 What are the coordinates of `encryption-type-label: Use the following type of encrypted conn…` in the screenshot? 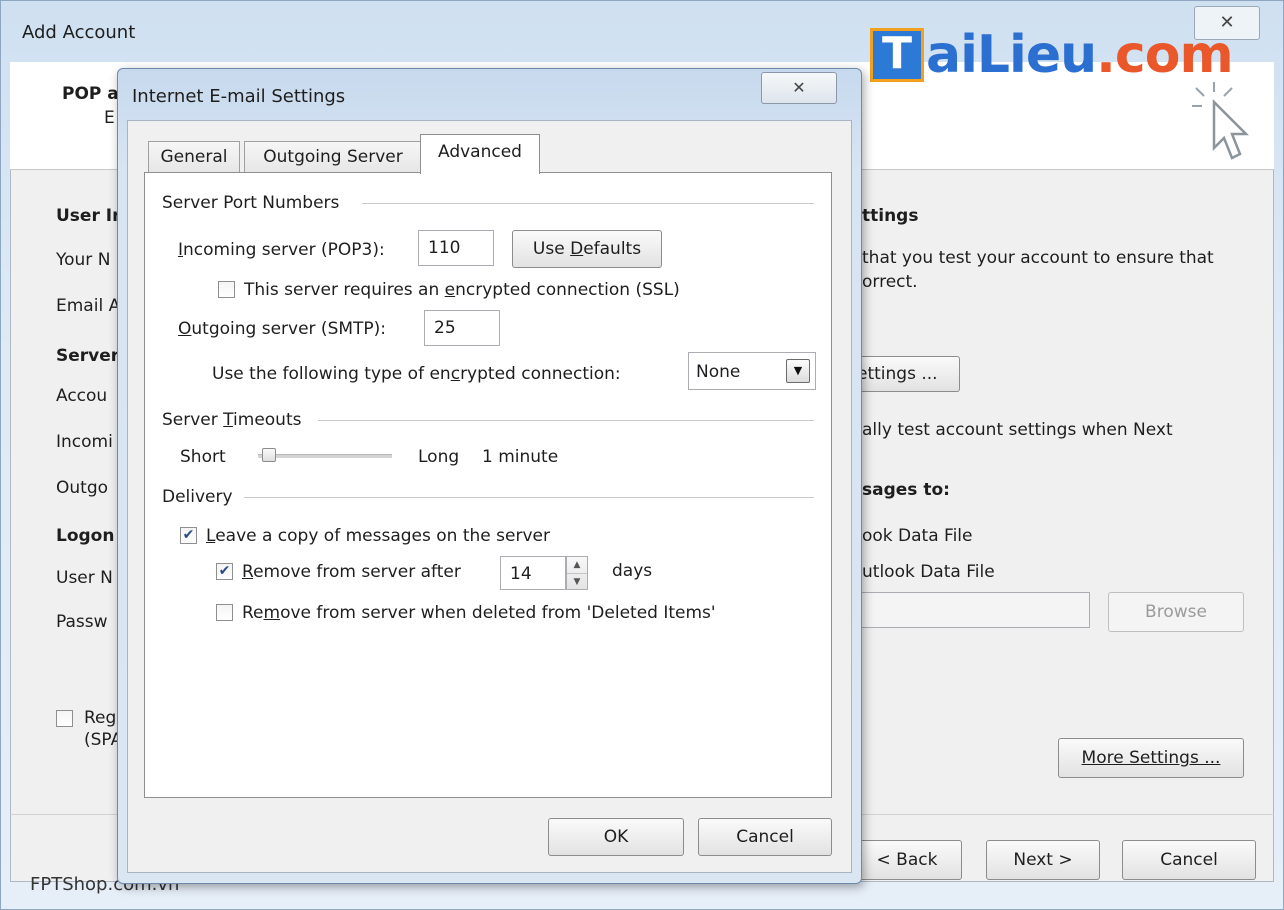 It's located at (416, 374).